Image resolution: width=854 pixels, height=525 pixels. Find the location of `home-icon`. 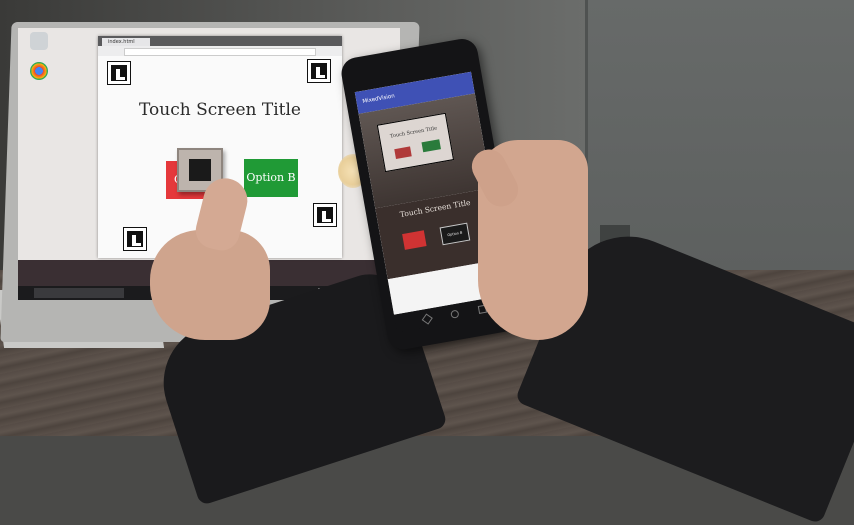

home-icon is located at coordinates (455, 314).